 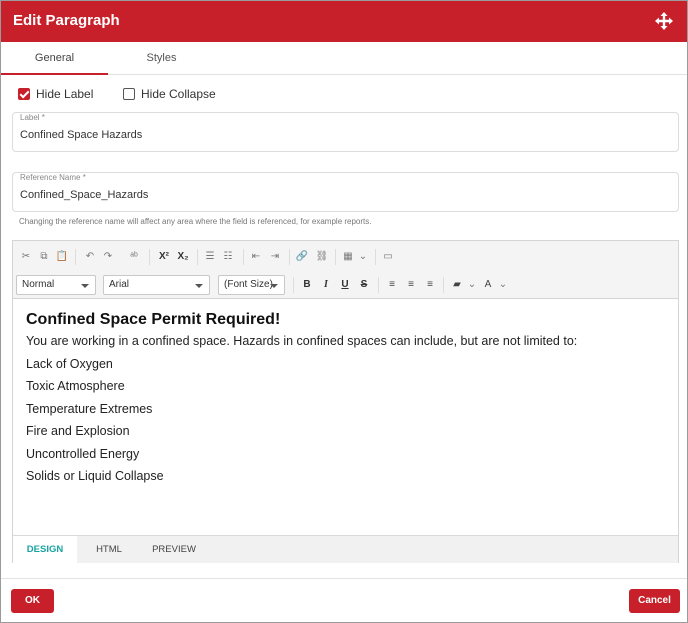 What do you see at coordinates (183, 257) in the screenshot?
I see `subscript-icon: X₂` at bounding box center [183, 257].